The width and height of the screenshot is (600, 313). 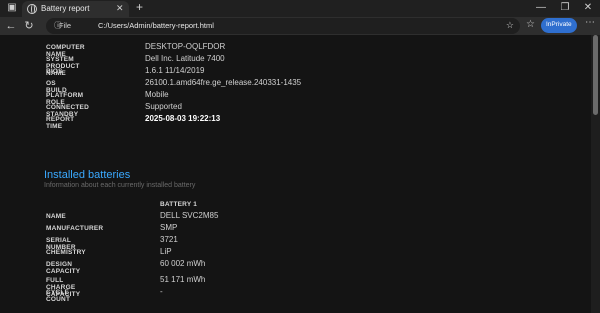 What do you see at coordinates (590, 22) in the screenshot?
I see `more-options-icon: ⋯` at bounding box center [590, 22].